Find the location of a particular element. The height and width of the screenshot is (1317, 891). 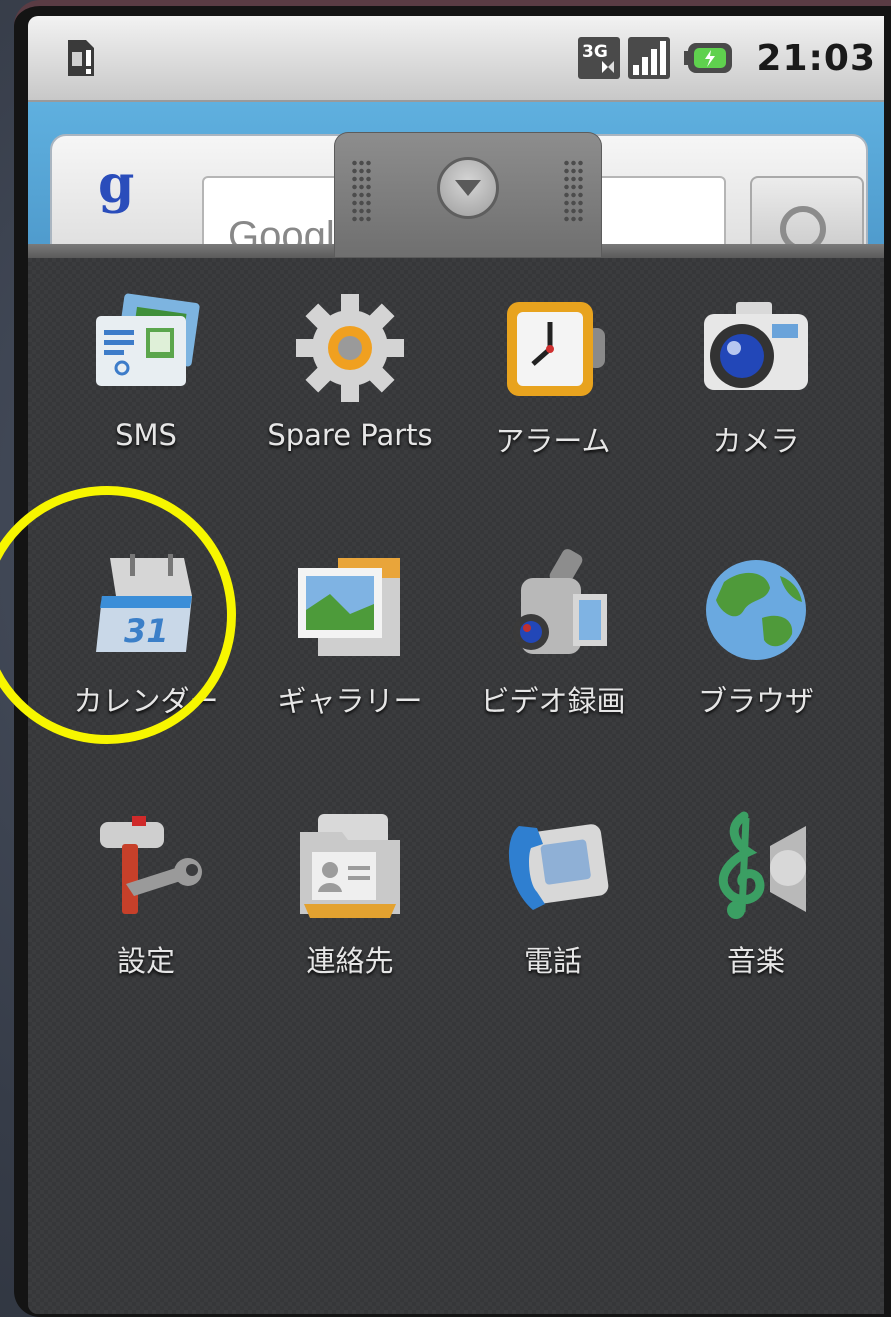

app-gallery: ギャラリー is located at coordinates (350, 648).